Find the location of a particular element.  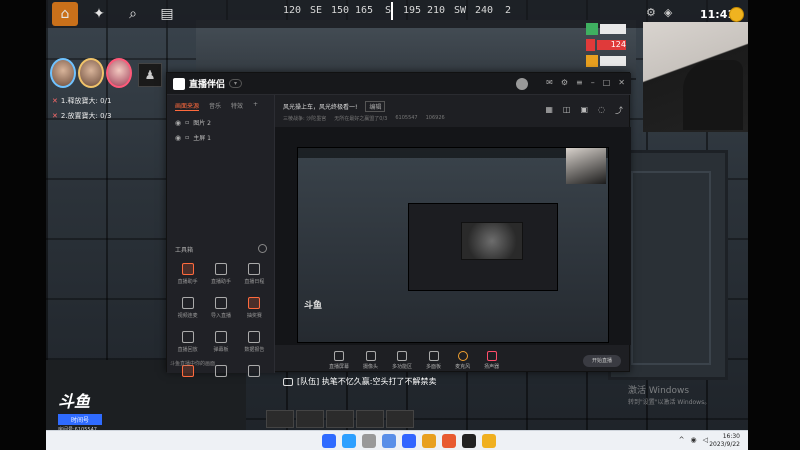

add-source-icon: + is located at coordinates (255, 106).